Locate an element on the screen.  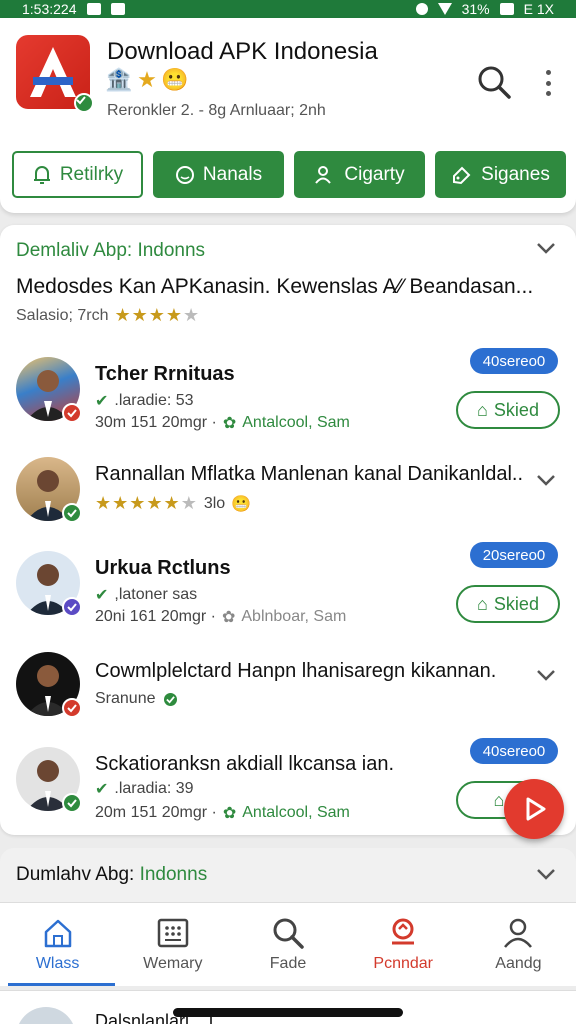
section-meta-text: Salasio; 7rch is located at coordinates (62, 315).